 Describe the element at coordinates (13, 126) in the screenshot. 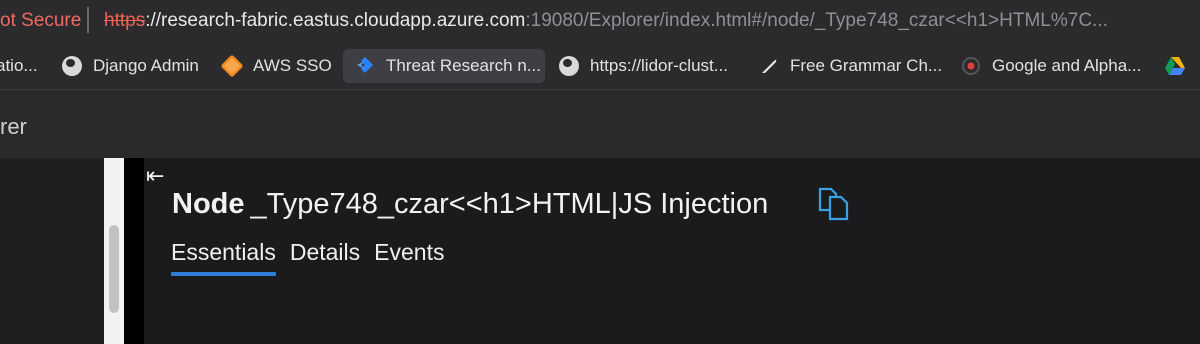

I see `app-title: rer` at that location.